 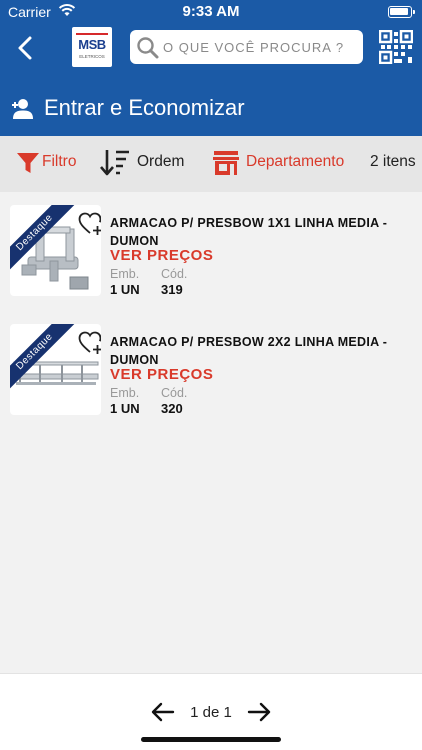 I want to click on search-placeholder: O QUE VOCÊ PROCURA ?, so click(x=254, y=47).